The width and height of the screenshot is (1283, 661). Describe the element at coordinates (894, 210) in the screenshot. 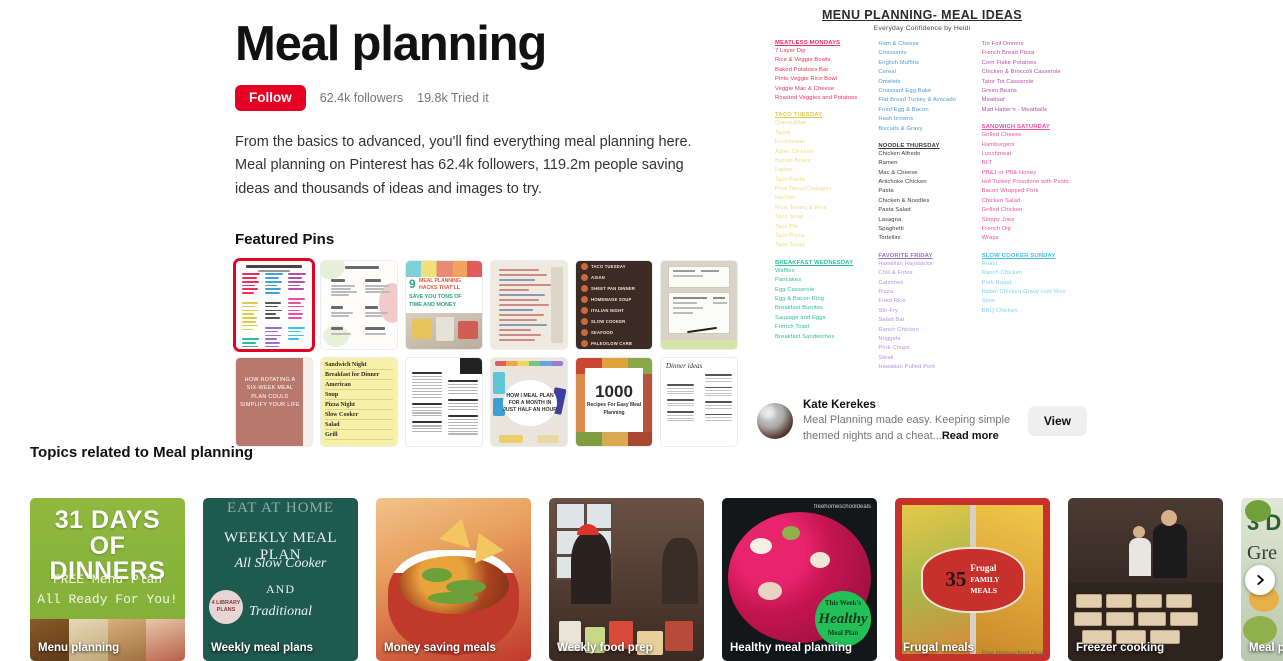

I see `preview-item: Pasta Salad` at that location.